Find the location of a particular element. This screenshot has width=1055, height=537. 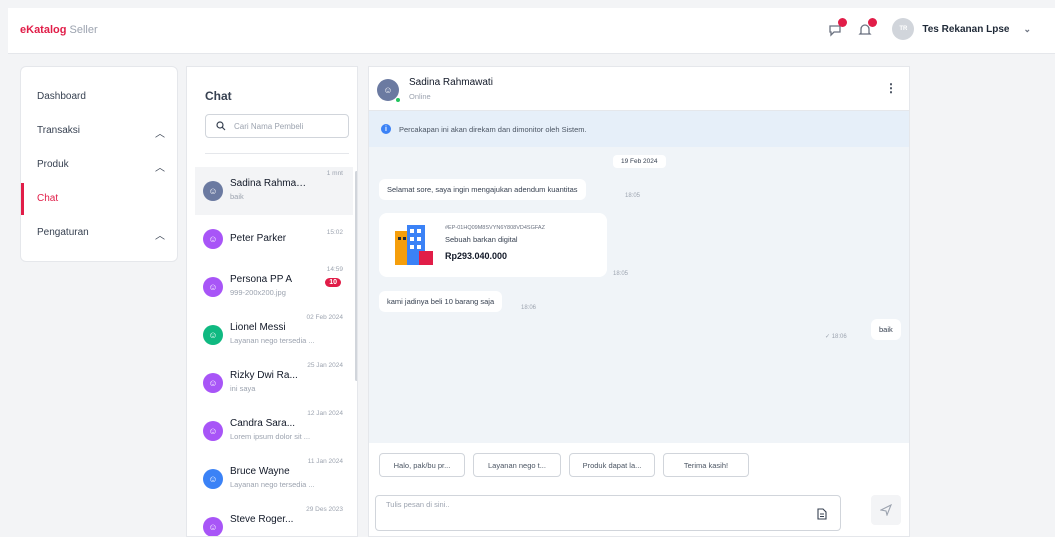

contact-time: 15:02 is located at coordinates (334, 232).